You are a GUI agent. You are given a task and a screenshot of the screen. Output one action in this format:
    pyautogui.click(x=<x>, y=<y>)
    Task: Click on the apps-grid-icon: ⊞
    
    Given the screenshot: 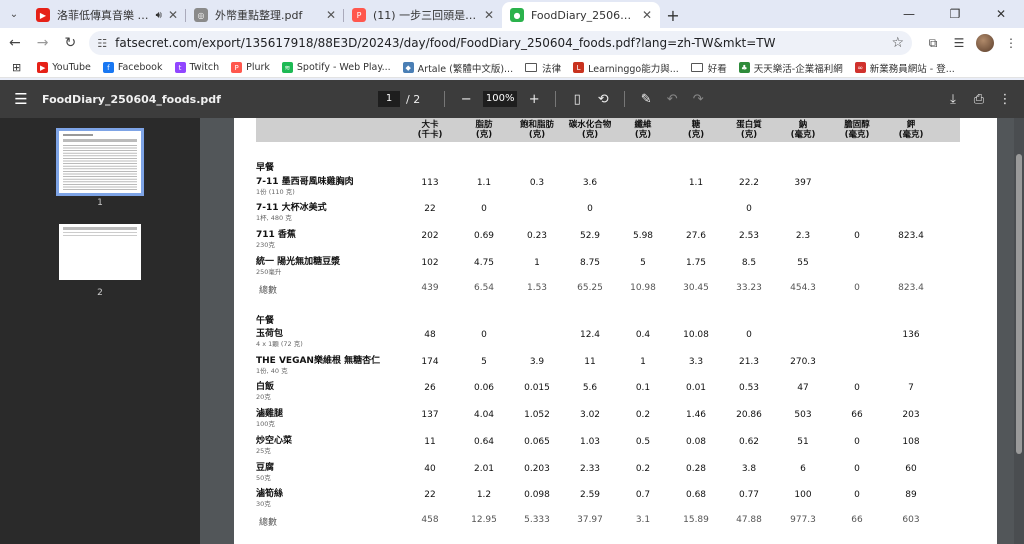 What is the action you would take?
    pyautogui.click(x=16, y=67)
    